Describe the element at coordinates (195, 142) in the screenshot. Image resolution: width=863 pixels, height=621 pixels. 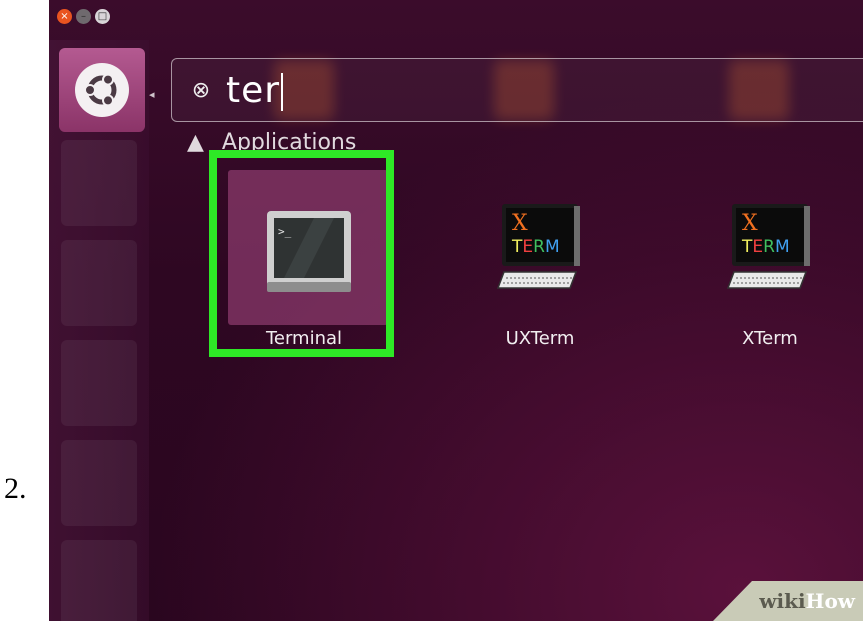
I see `section-expand-icon: ▲` at that location.